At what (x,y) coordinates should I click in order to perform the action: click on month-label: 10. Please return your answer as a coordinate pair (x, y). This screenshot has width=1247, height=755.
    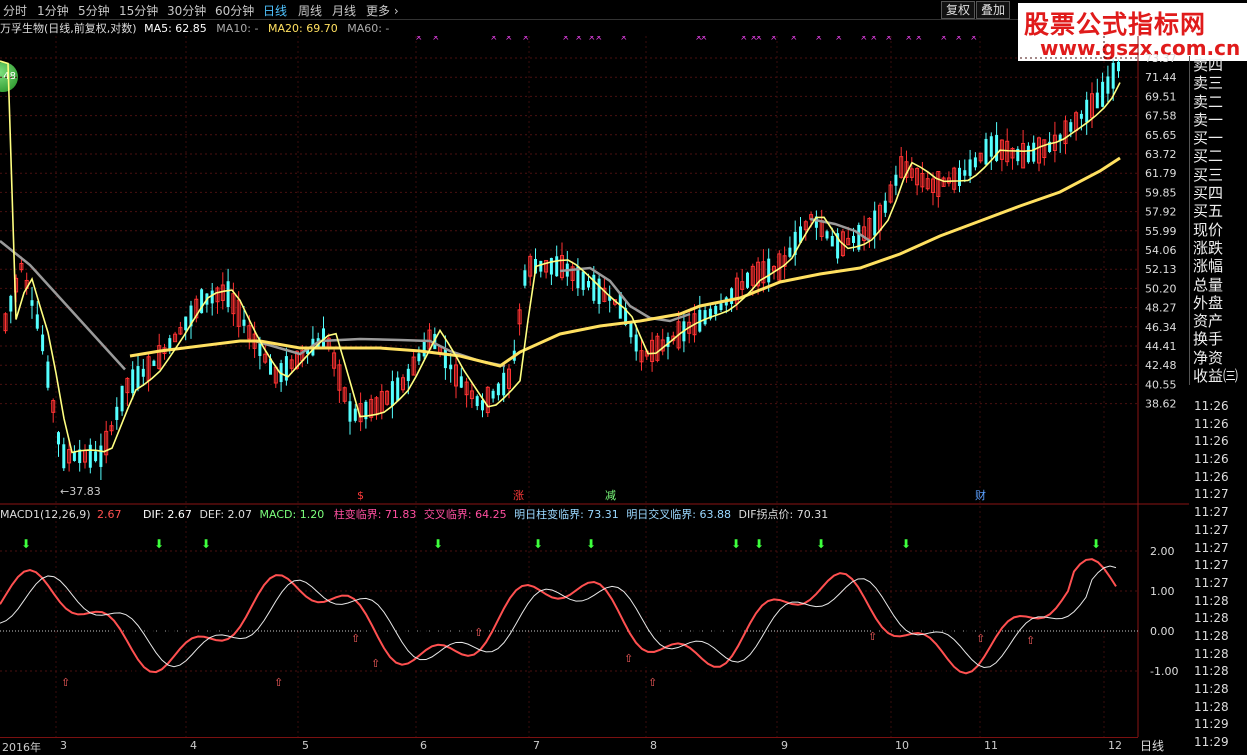
    Looking at the image, I should click on (902, 745).